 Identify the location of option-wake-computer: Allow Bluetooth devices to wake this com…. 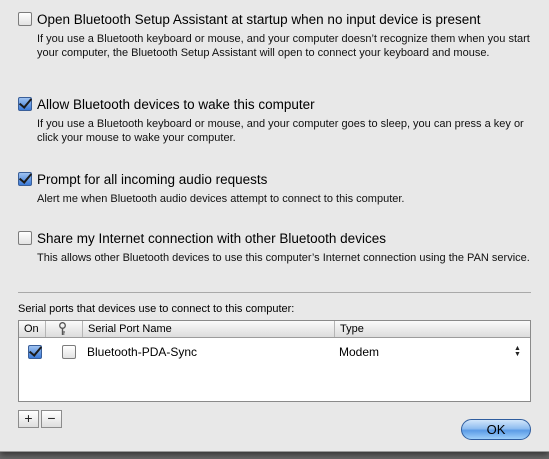
(278, 120).